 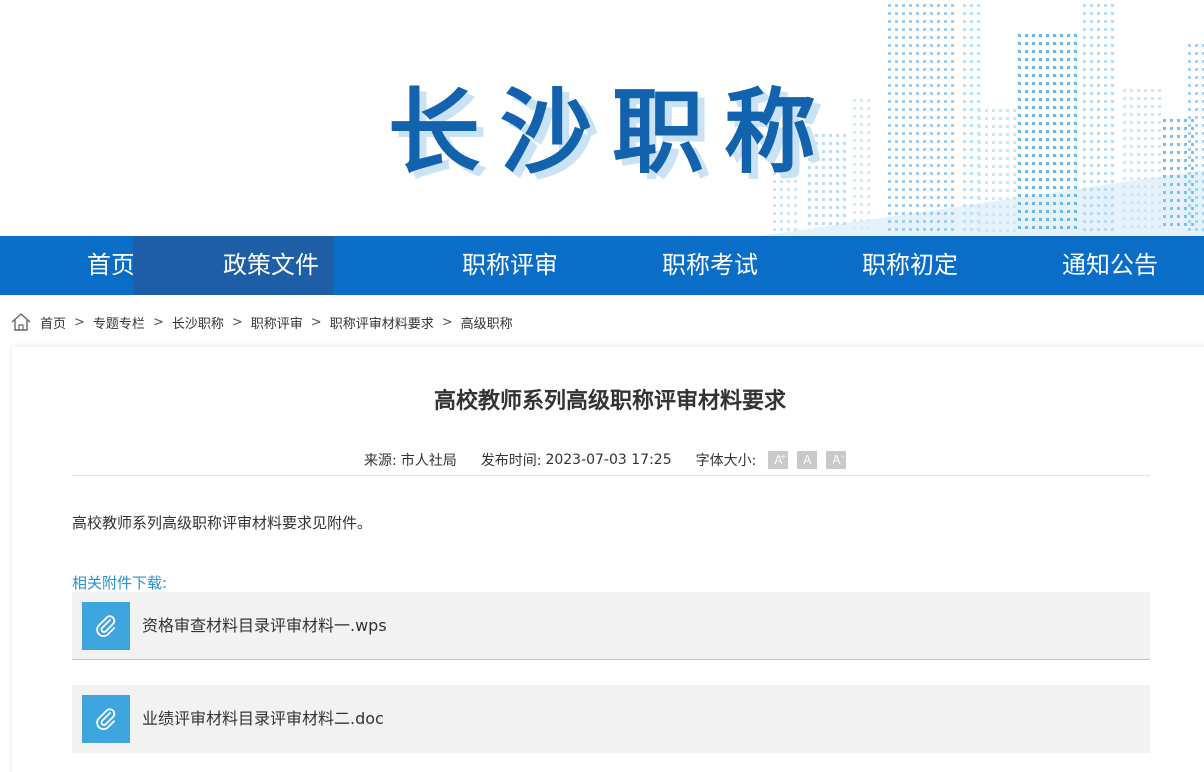 What do you see at coordinates (783, 456) in the screenshot?
I see `font-increase-mark: +` at bounding box center [783, 456].